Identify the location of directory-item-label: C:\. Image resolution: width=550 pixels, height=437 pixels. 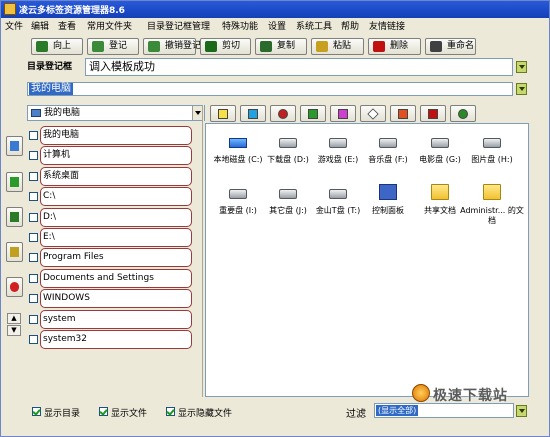
(116, 197).